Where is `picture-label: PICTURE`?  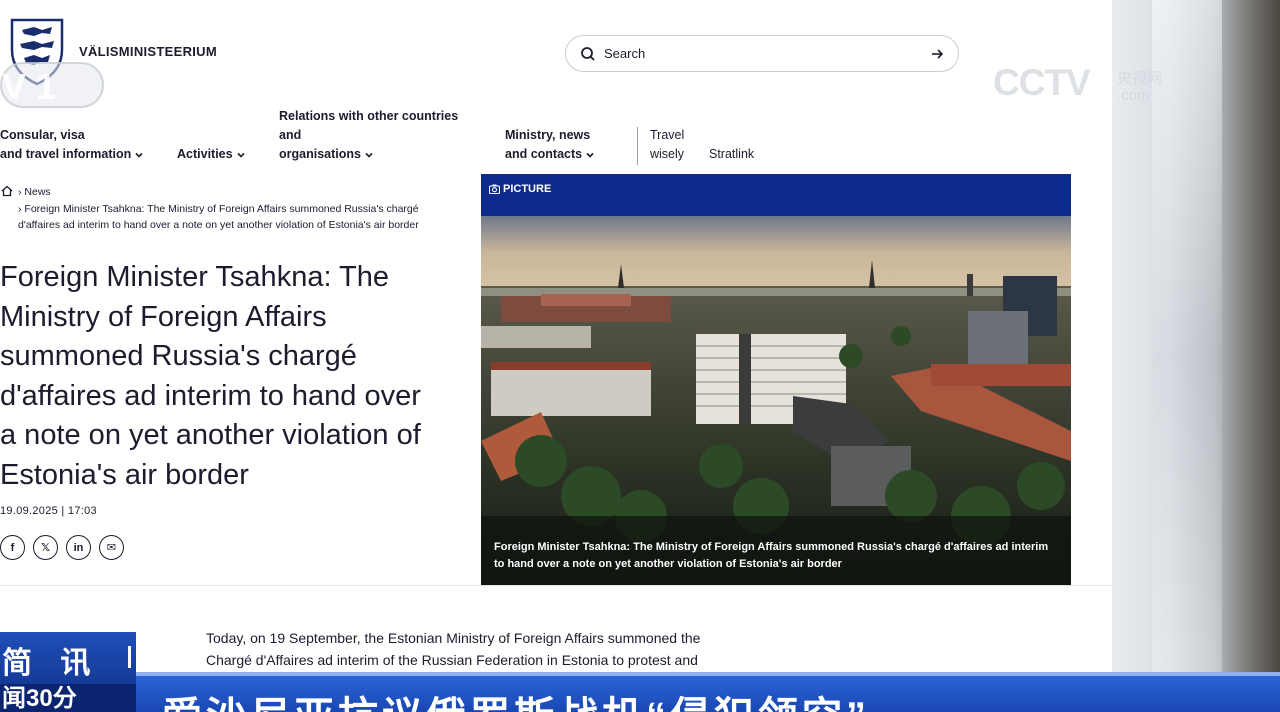 picture-label: PICTURE is located at coordinates (527, 189).